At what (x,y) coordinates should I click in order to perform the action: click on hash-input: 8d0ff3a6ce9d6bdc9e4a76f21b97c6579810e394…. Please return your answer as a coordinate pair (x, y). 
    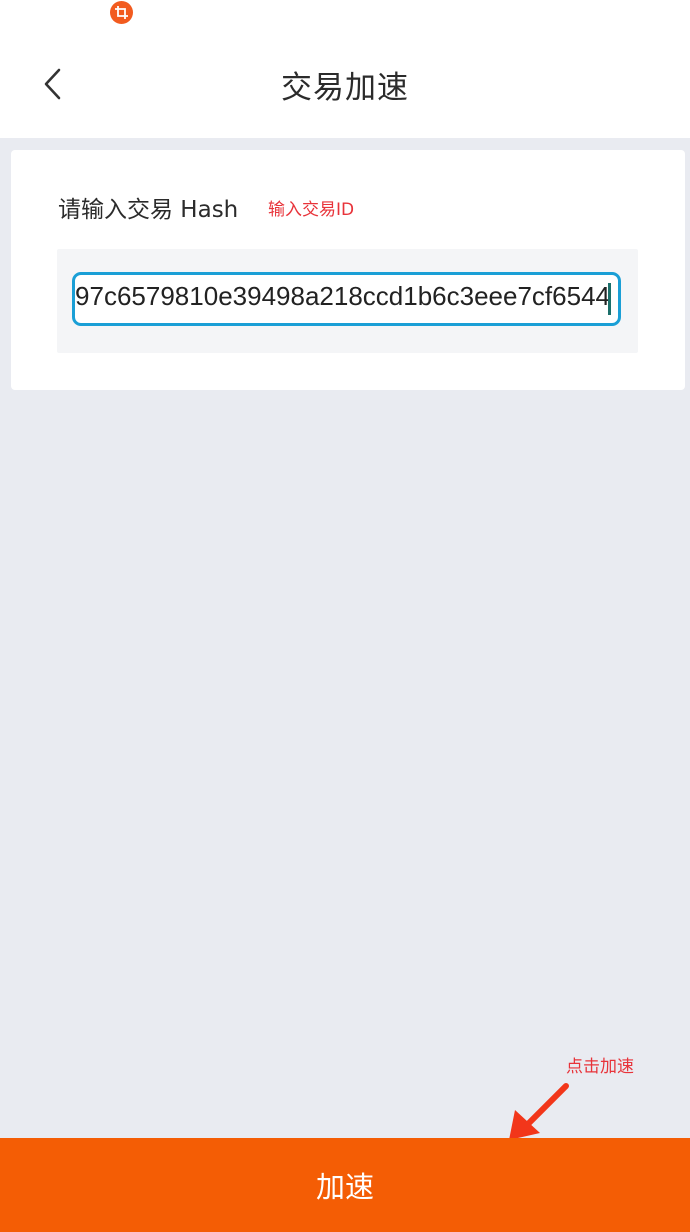
    Looking at the image, I should click on (346, 299).